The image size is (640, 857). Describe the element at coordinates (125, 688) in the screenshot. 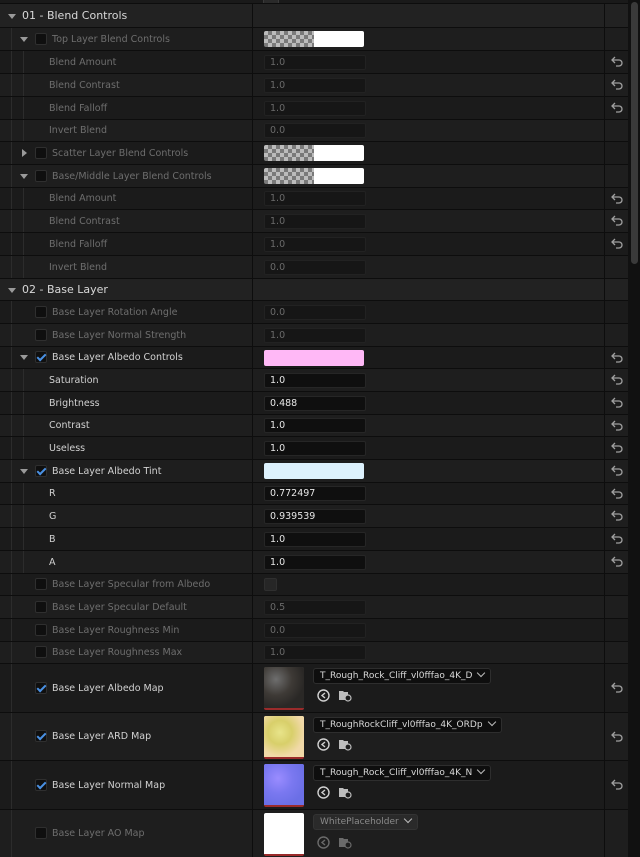

I see `name-column: Base Layer Albedo Map` at that location.